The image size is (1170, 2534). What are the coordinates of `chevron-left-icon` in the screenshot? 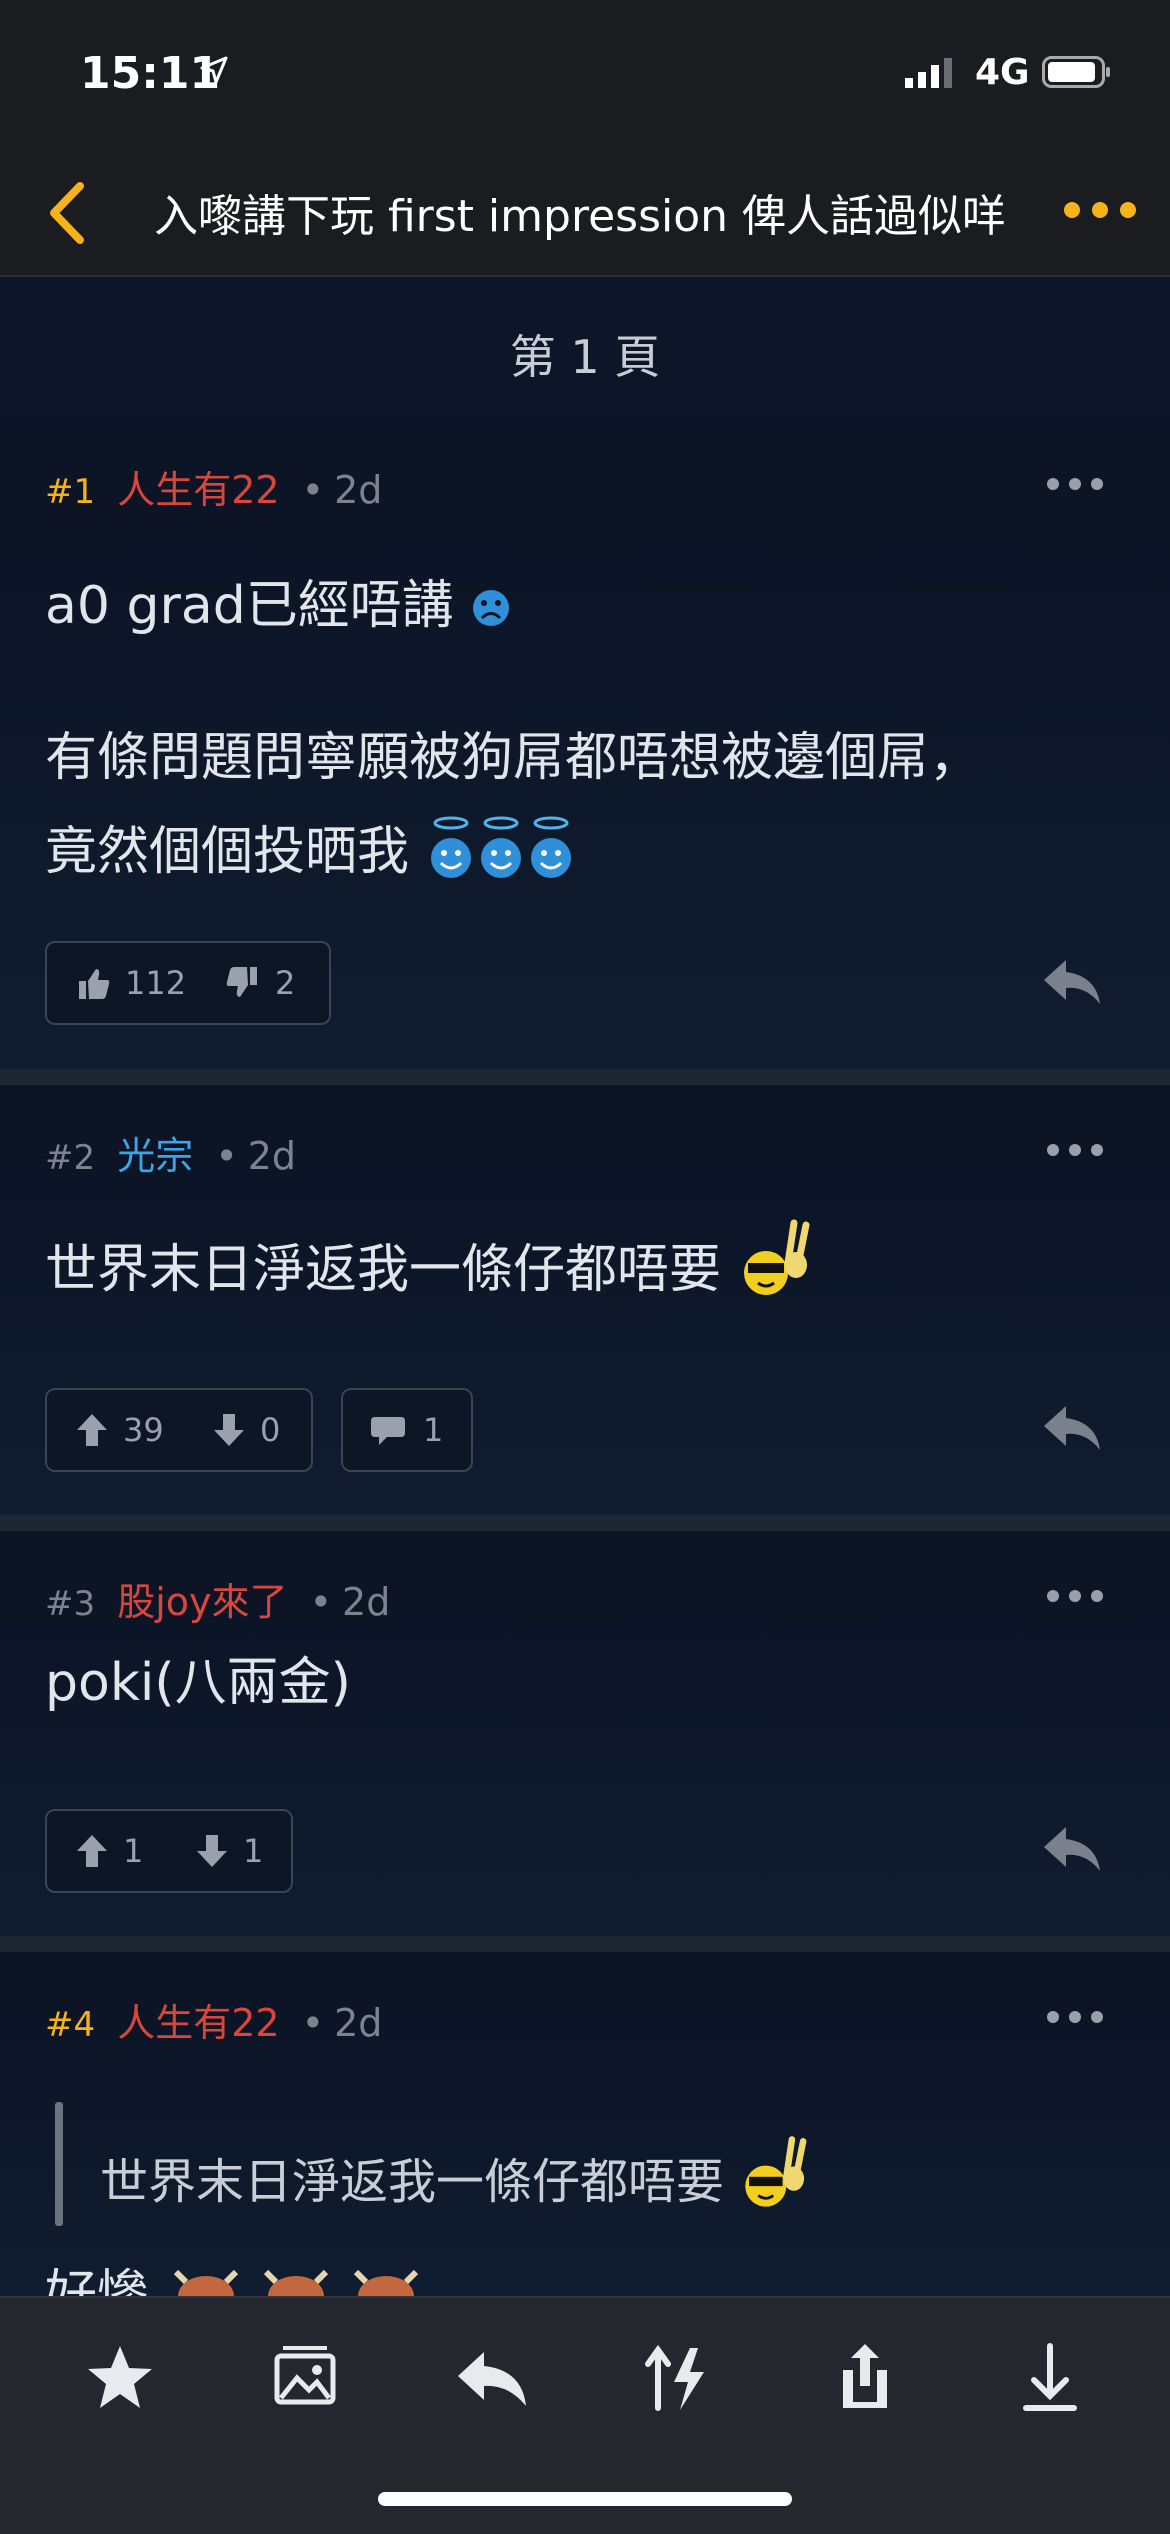 It's located at (70, 213).